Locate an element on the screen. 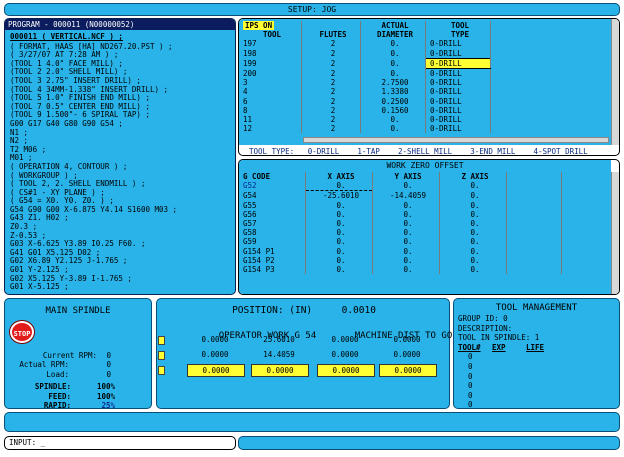 The width and height of the screenshot is (624, 457). col-y-axis: Y AXIS is located at coordinates (406, 177).